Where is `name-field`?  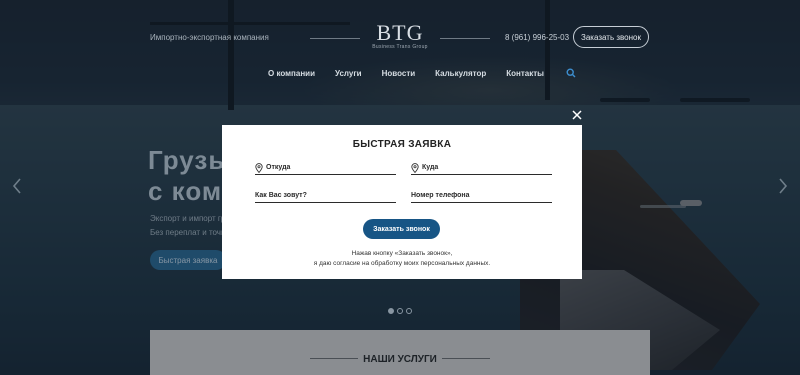 name-field is located at coordinates (325, 196).